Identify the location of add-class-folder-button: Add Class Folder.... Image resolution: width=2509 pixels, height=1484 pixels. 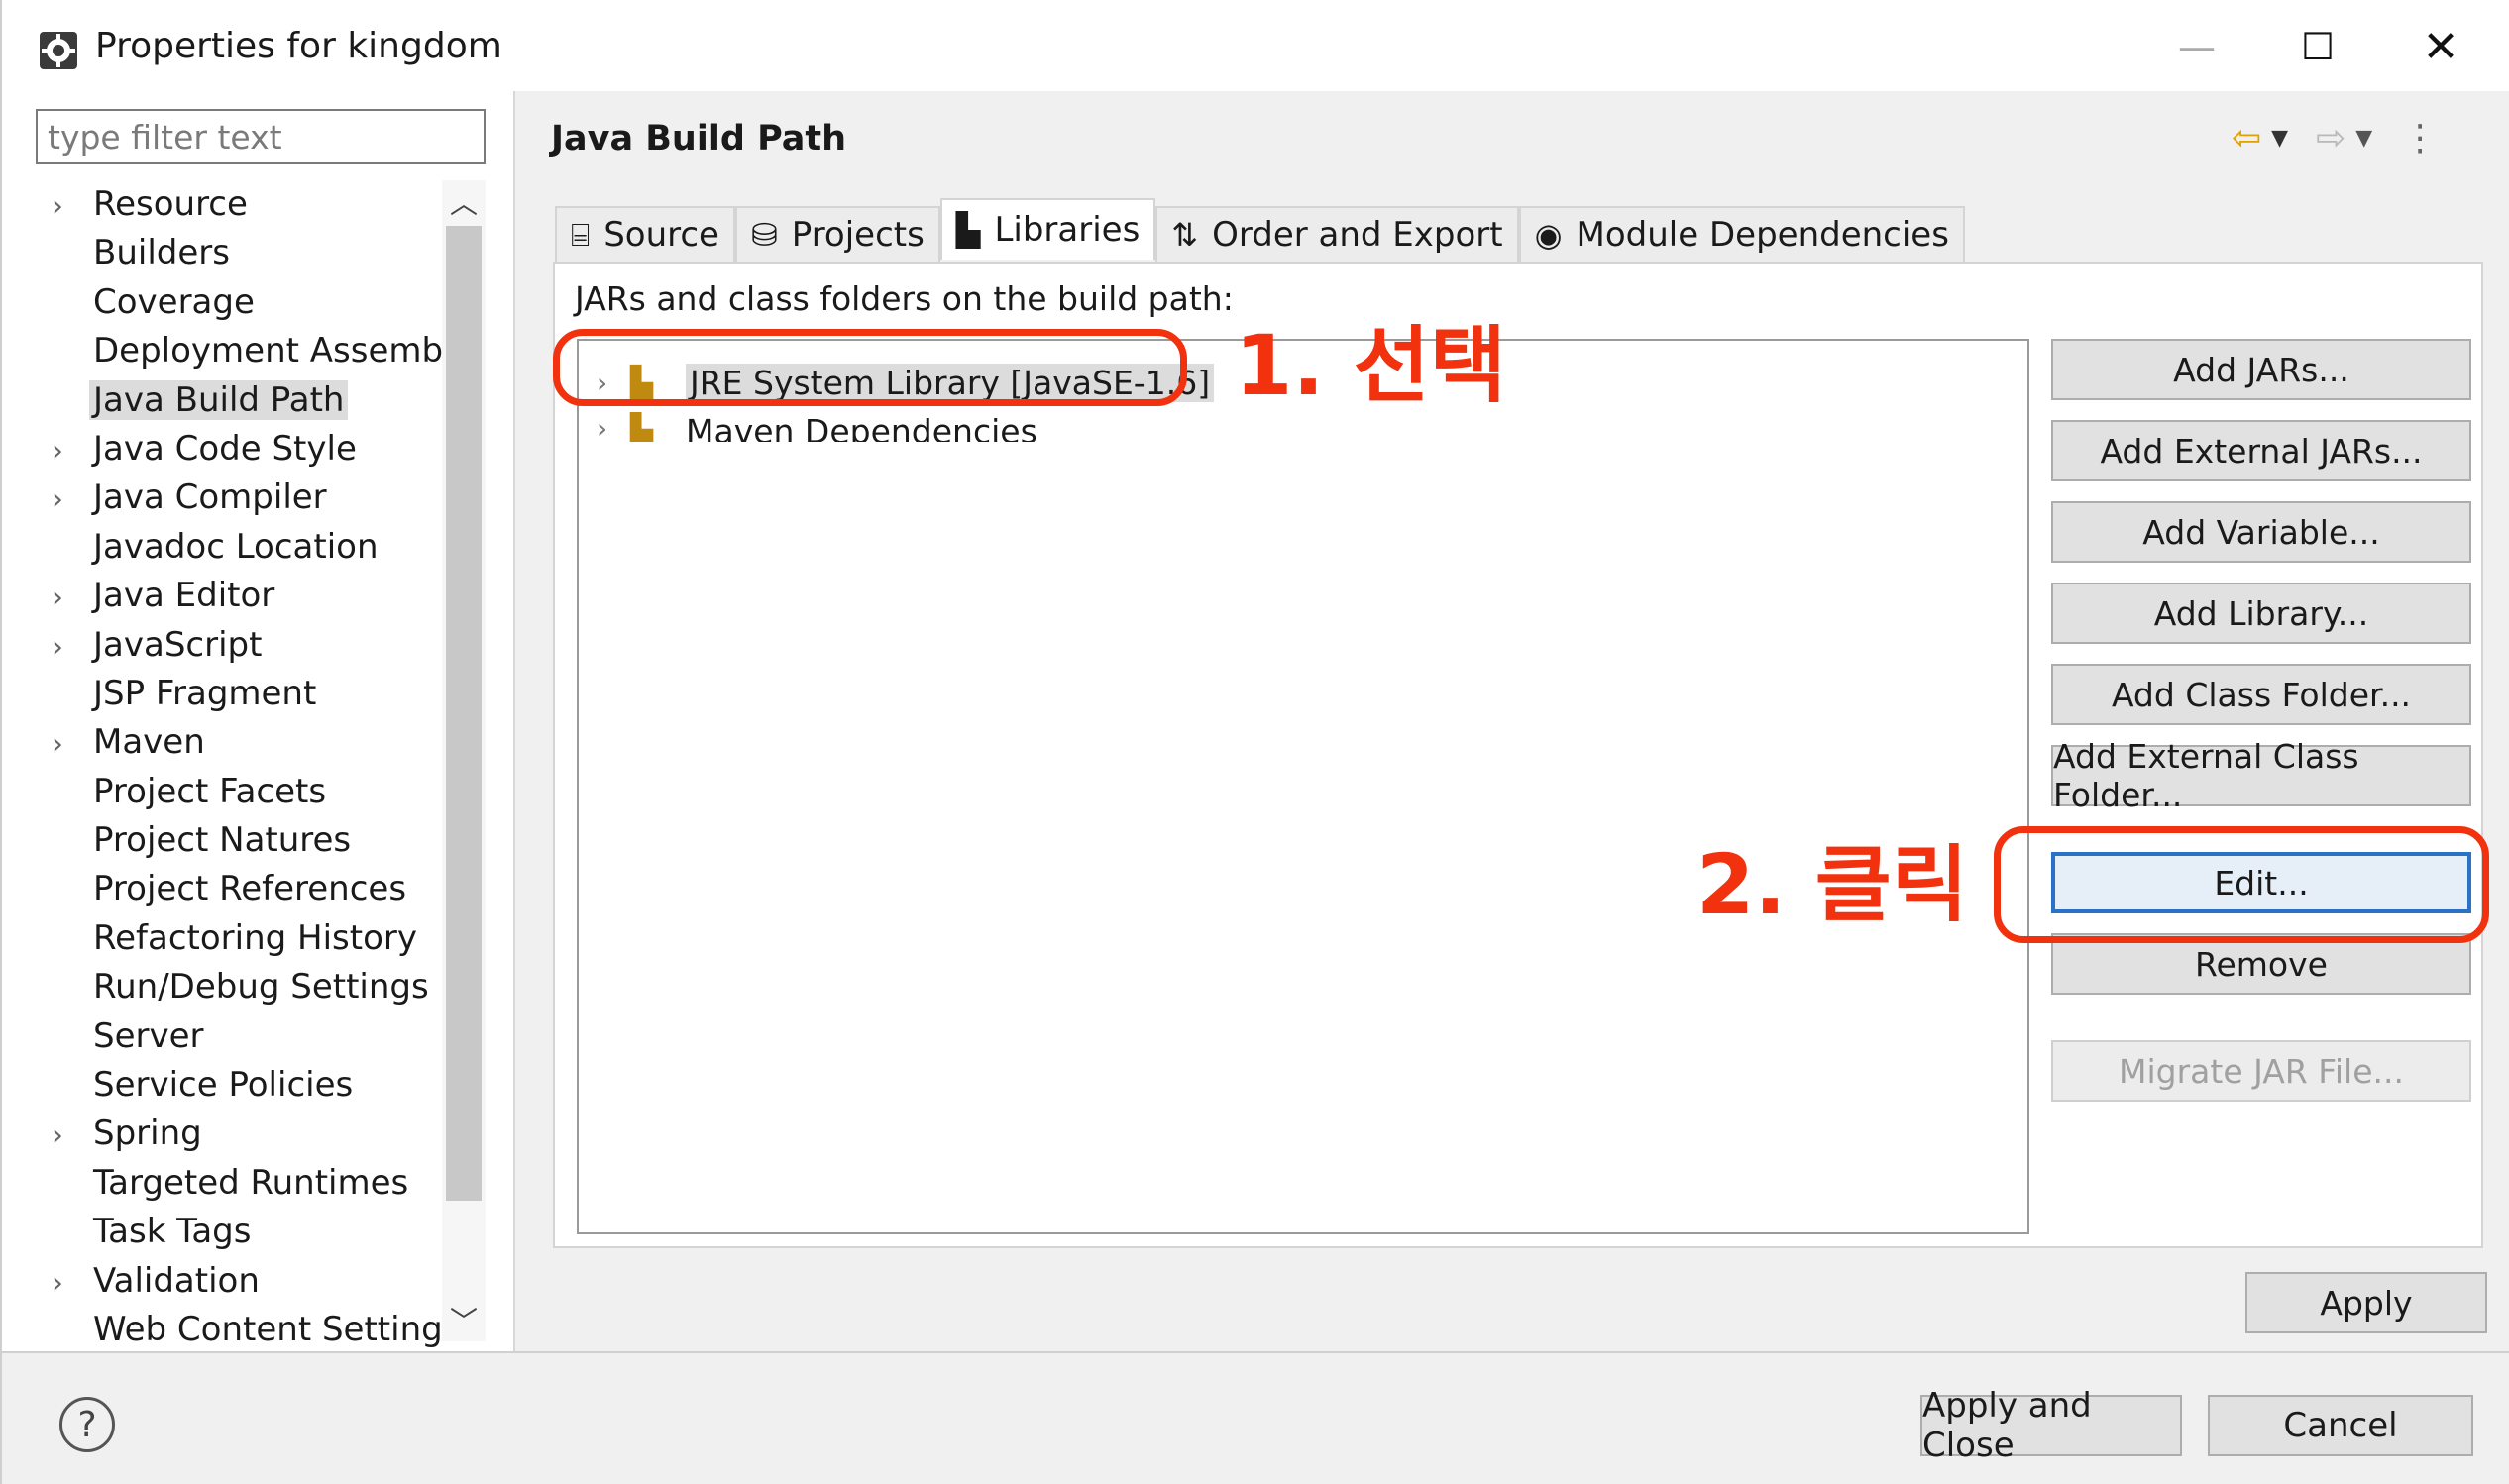
(2261, 695).